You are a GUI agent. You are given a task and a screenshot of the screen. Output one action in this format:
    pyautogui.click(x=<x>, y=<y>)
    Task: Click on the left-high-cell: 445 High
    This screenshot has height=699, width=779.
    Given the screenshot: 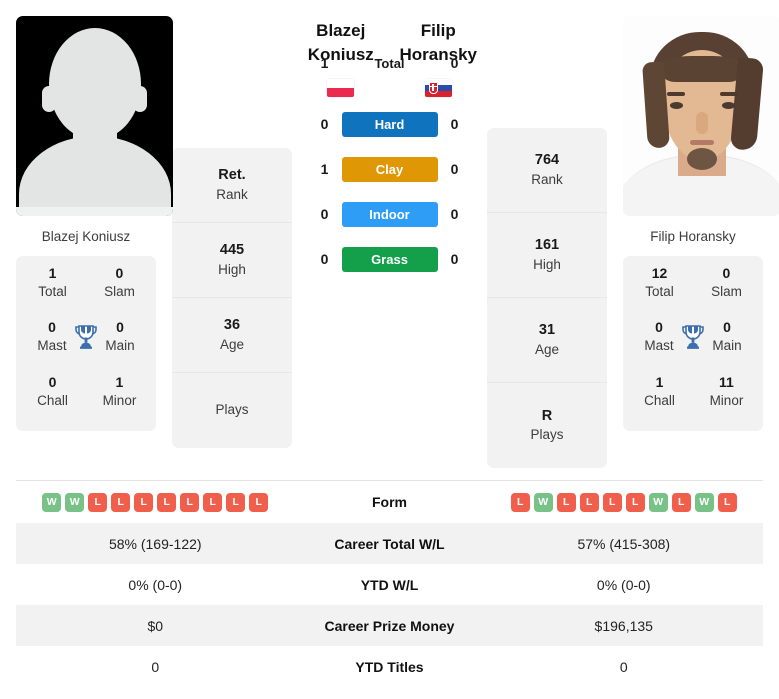 What is the action you would take?
    pyautogui.click(x=232, y=260)
    